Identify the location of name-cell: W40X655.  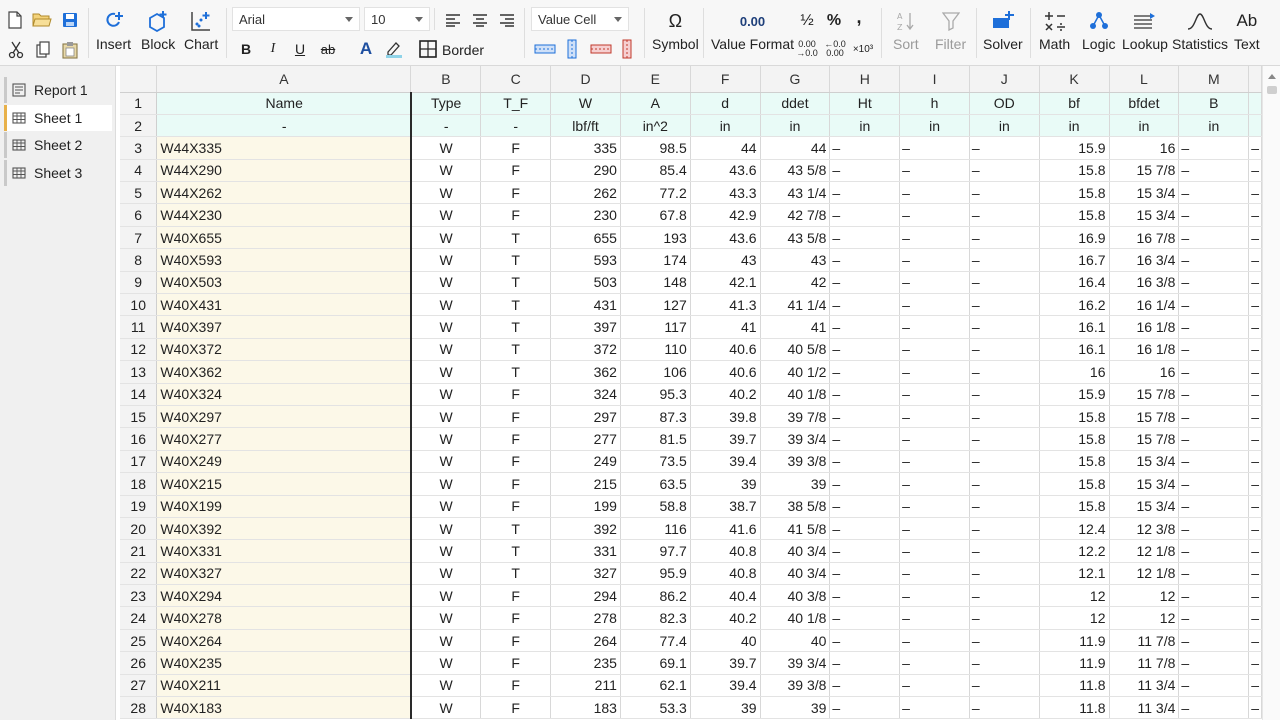
(284, 238).